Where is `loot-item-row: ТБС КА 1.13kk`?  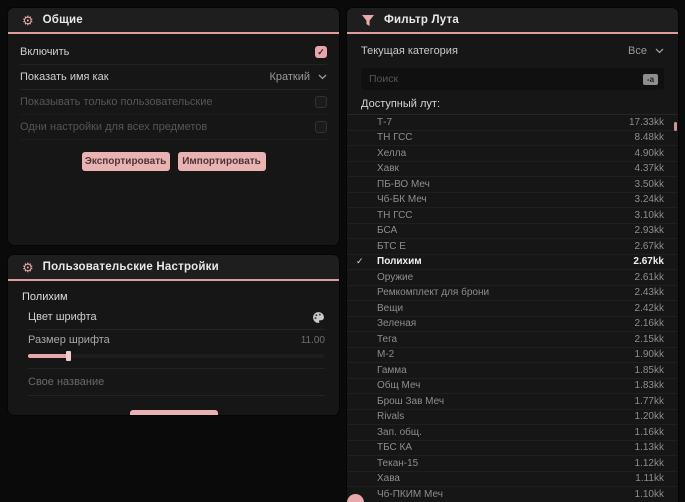
loot-item-row: ТБС КА 1.13kk is located at coordinates (512, 448).